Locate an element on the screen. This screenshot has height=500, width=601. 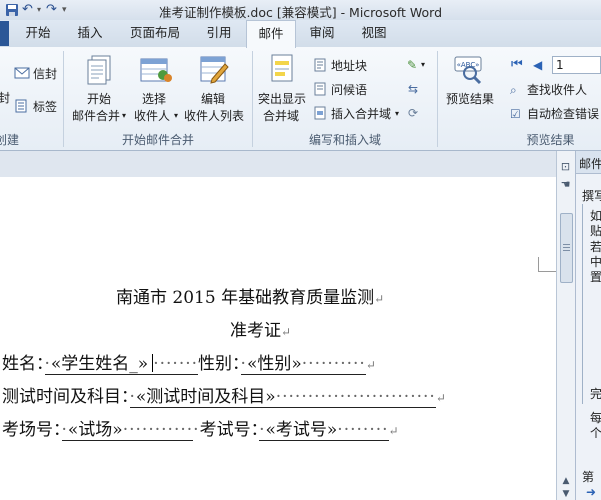
mail-merge-document-icon is located at coordinates (99, 70).